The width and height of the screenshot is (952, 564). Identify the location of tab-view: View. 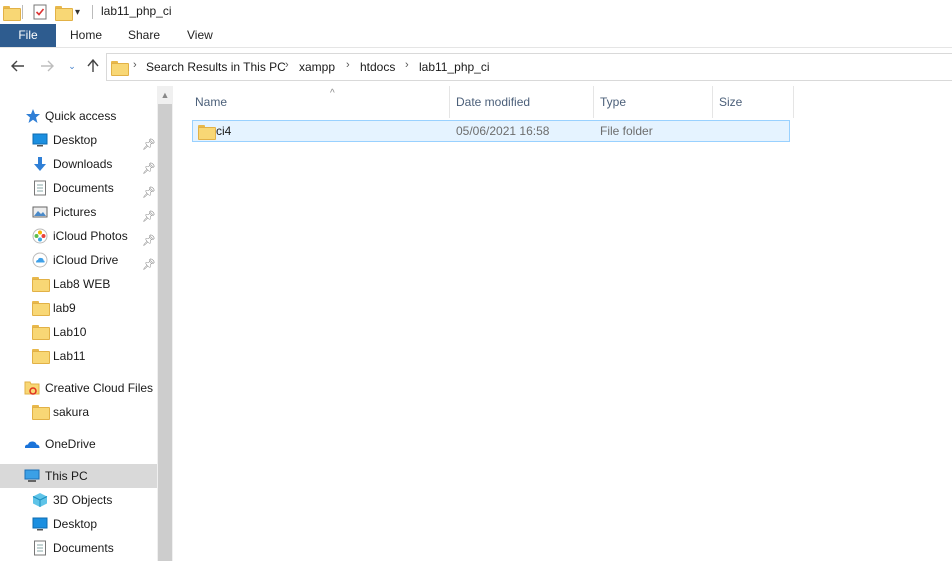
(200, 35).